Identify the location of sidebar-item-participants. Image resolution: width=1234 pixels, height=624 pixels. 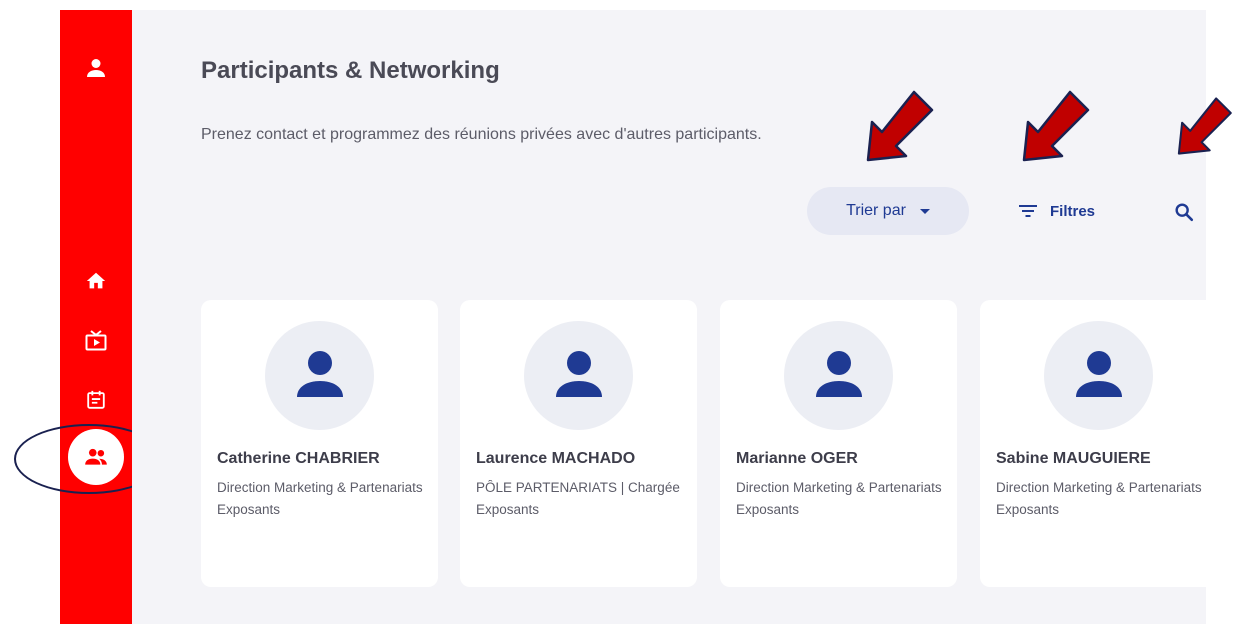
(96, 457).